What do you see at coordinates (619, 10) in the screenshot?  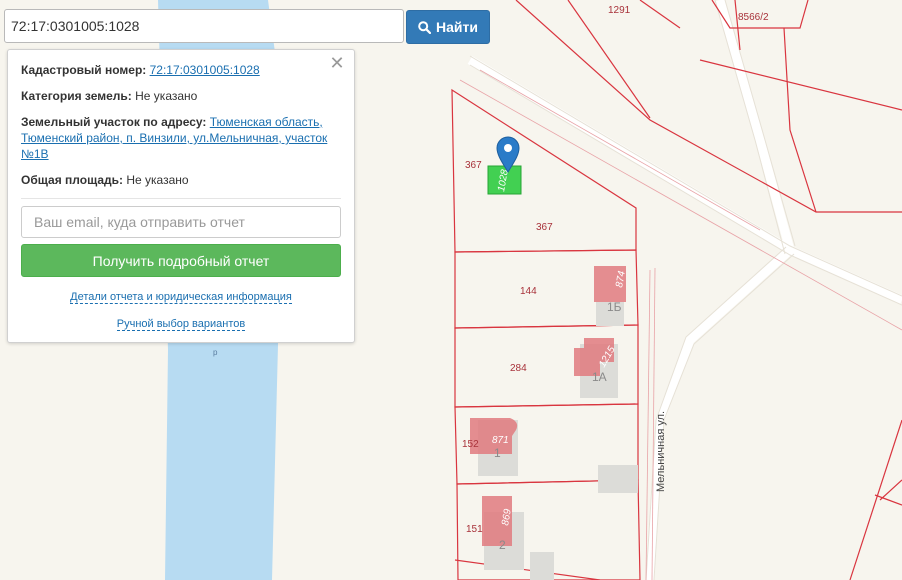 I see `parcel-label-1291: 1291` at bounding box center [619, 10].